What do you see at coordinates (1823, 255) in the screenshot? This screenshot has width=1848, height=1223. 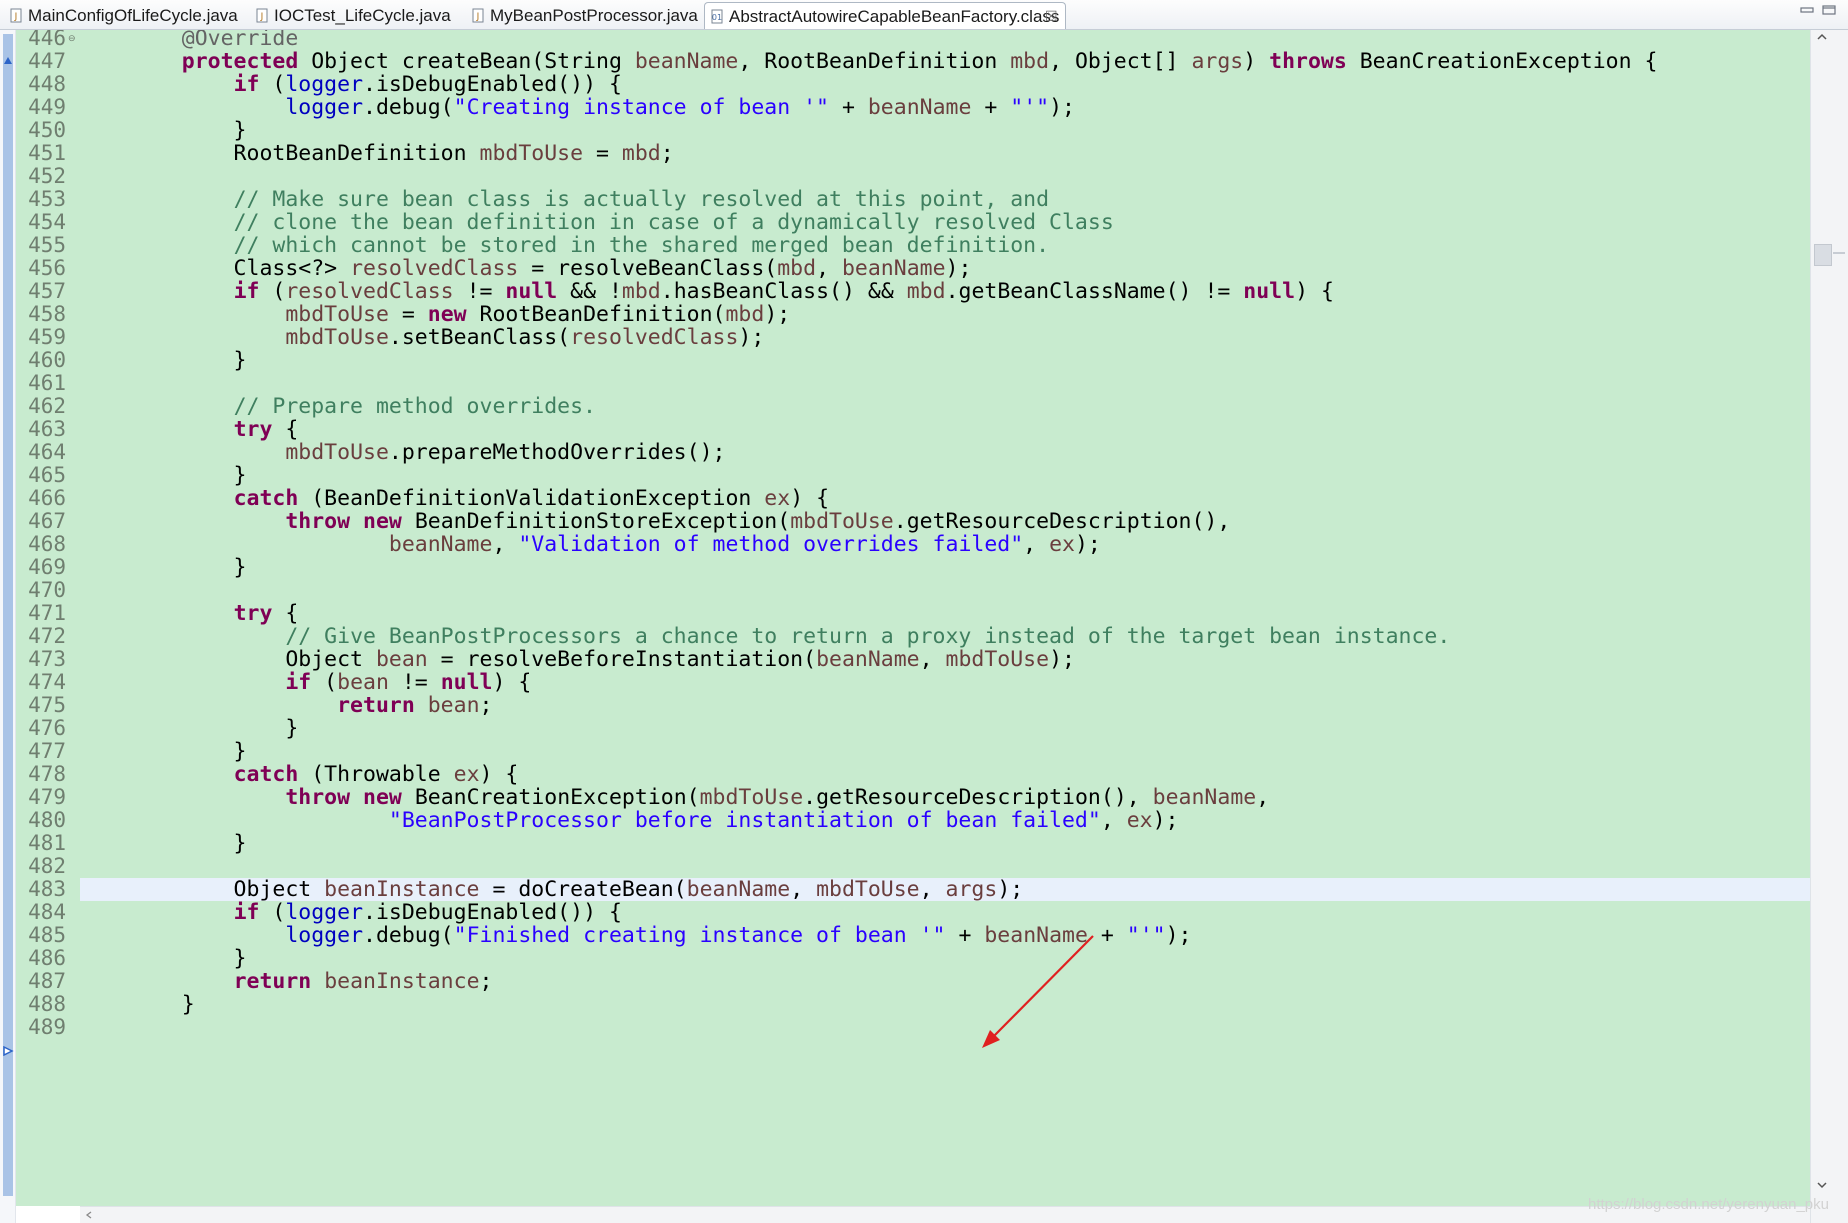 I see `scrollbar-thumb` at bounding box center [1823, 255].